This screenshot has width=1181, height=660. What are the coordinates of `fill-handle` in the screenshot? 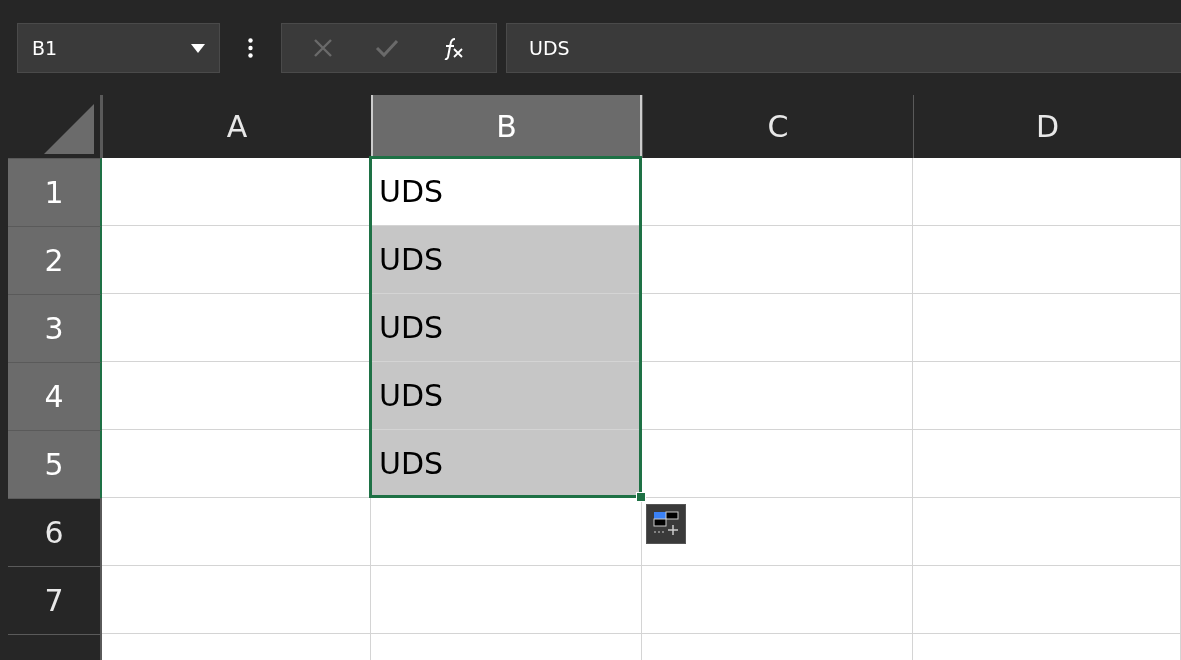 It's located at (641, 497).